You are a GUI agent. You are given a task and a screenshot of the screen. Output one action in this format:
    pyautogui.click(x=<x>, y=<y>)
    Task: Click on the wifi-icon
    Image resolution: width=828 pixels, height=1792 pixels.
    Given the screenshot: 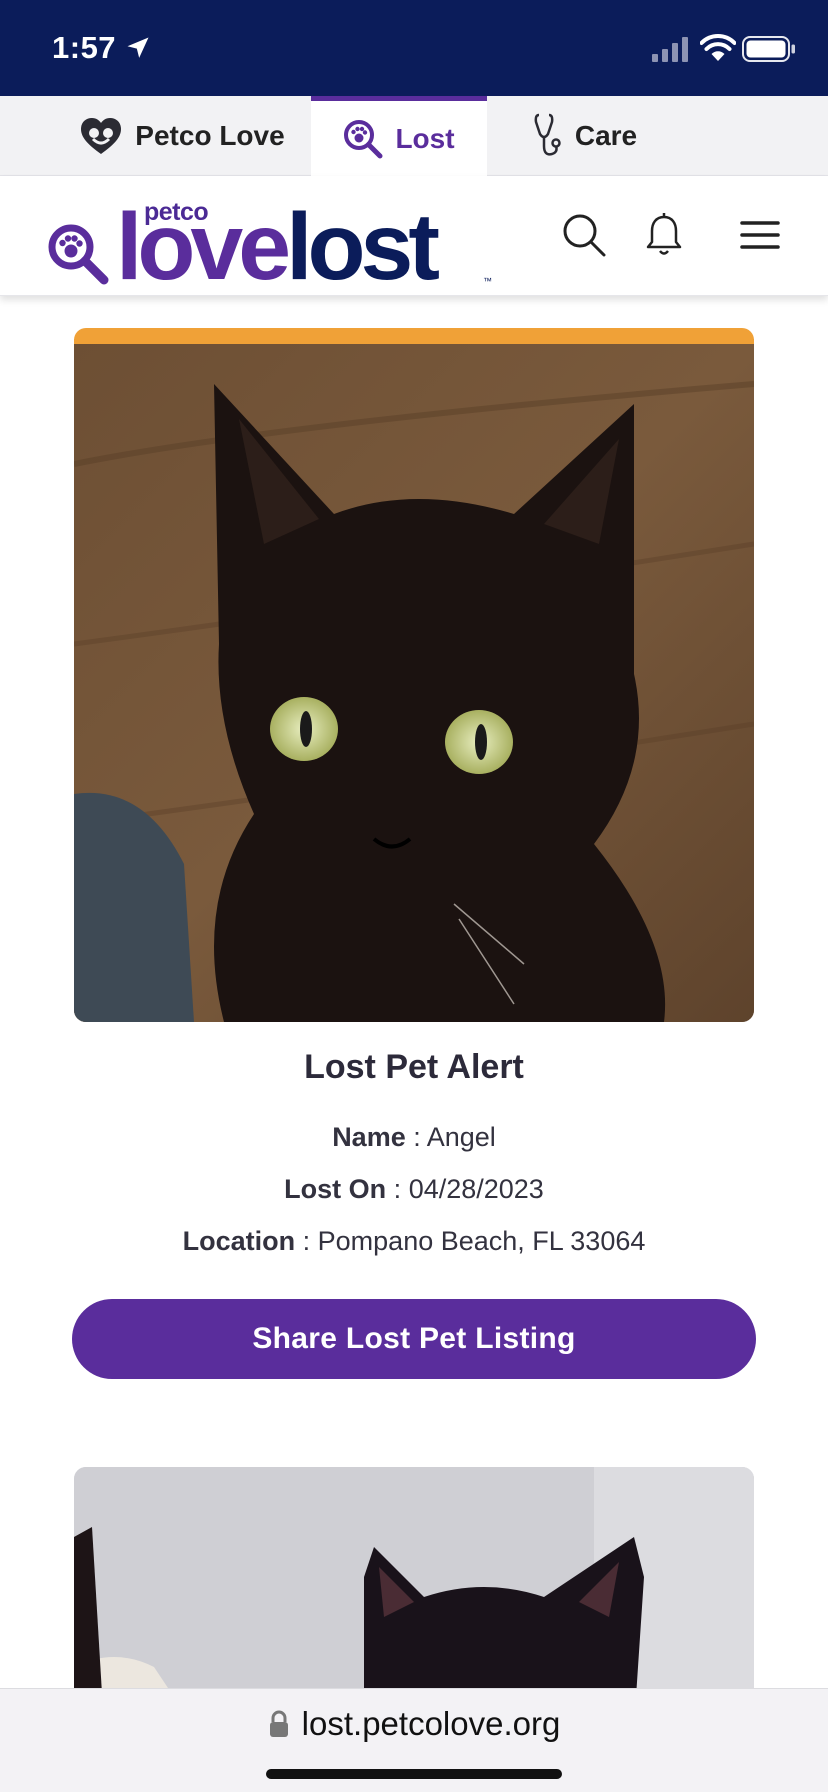 What is the action you would take?
    pyautogui.click(x=718, y=47)
    